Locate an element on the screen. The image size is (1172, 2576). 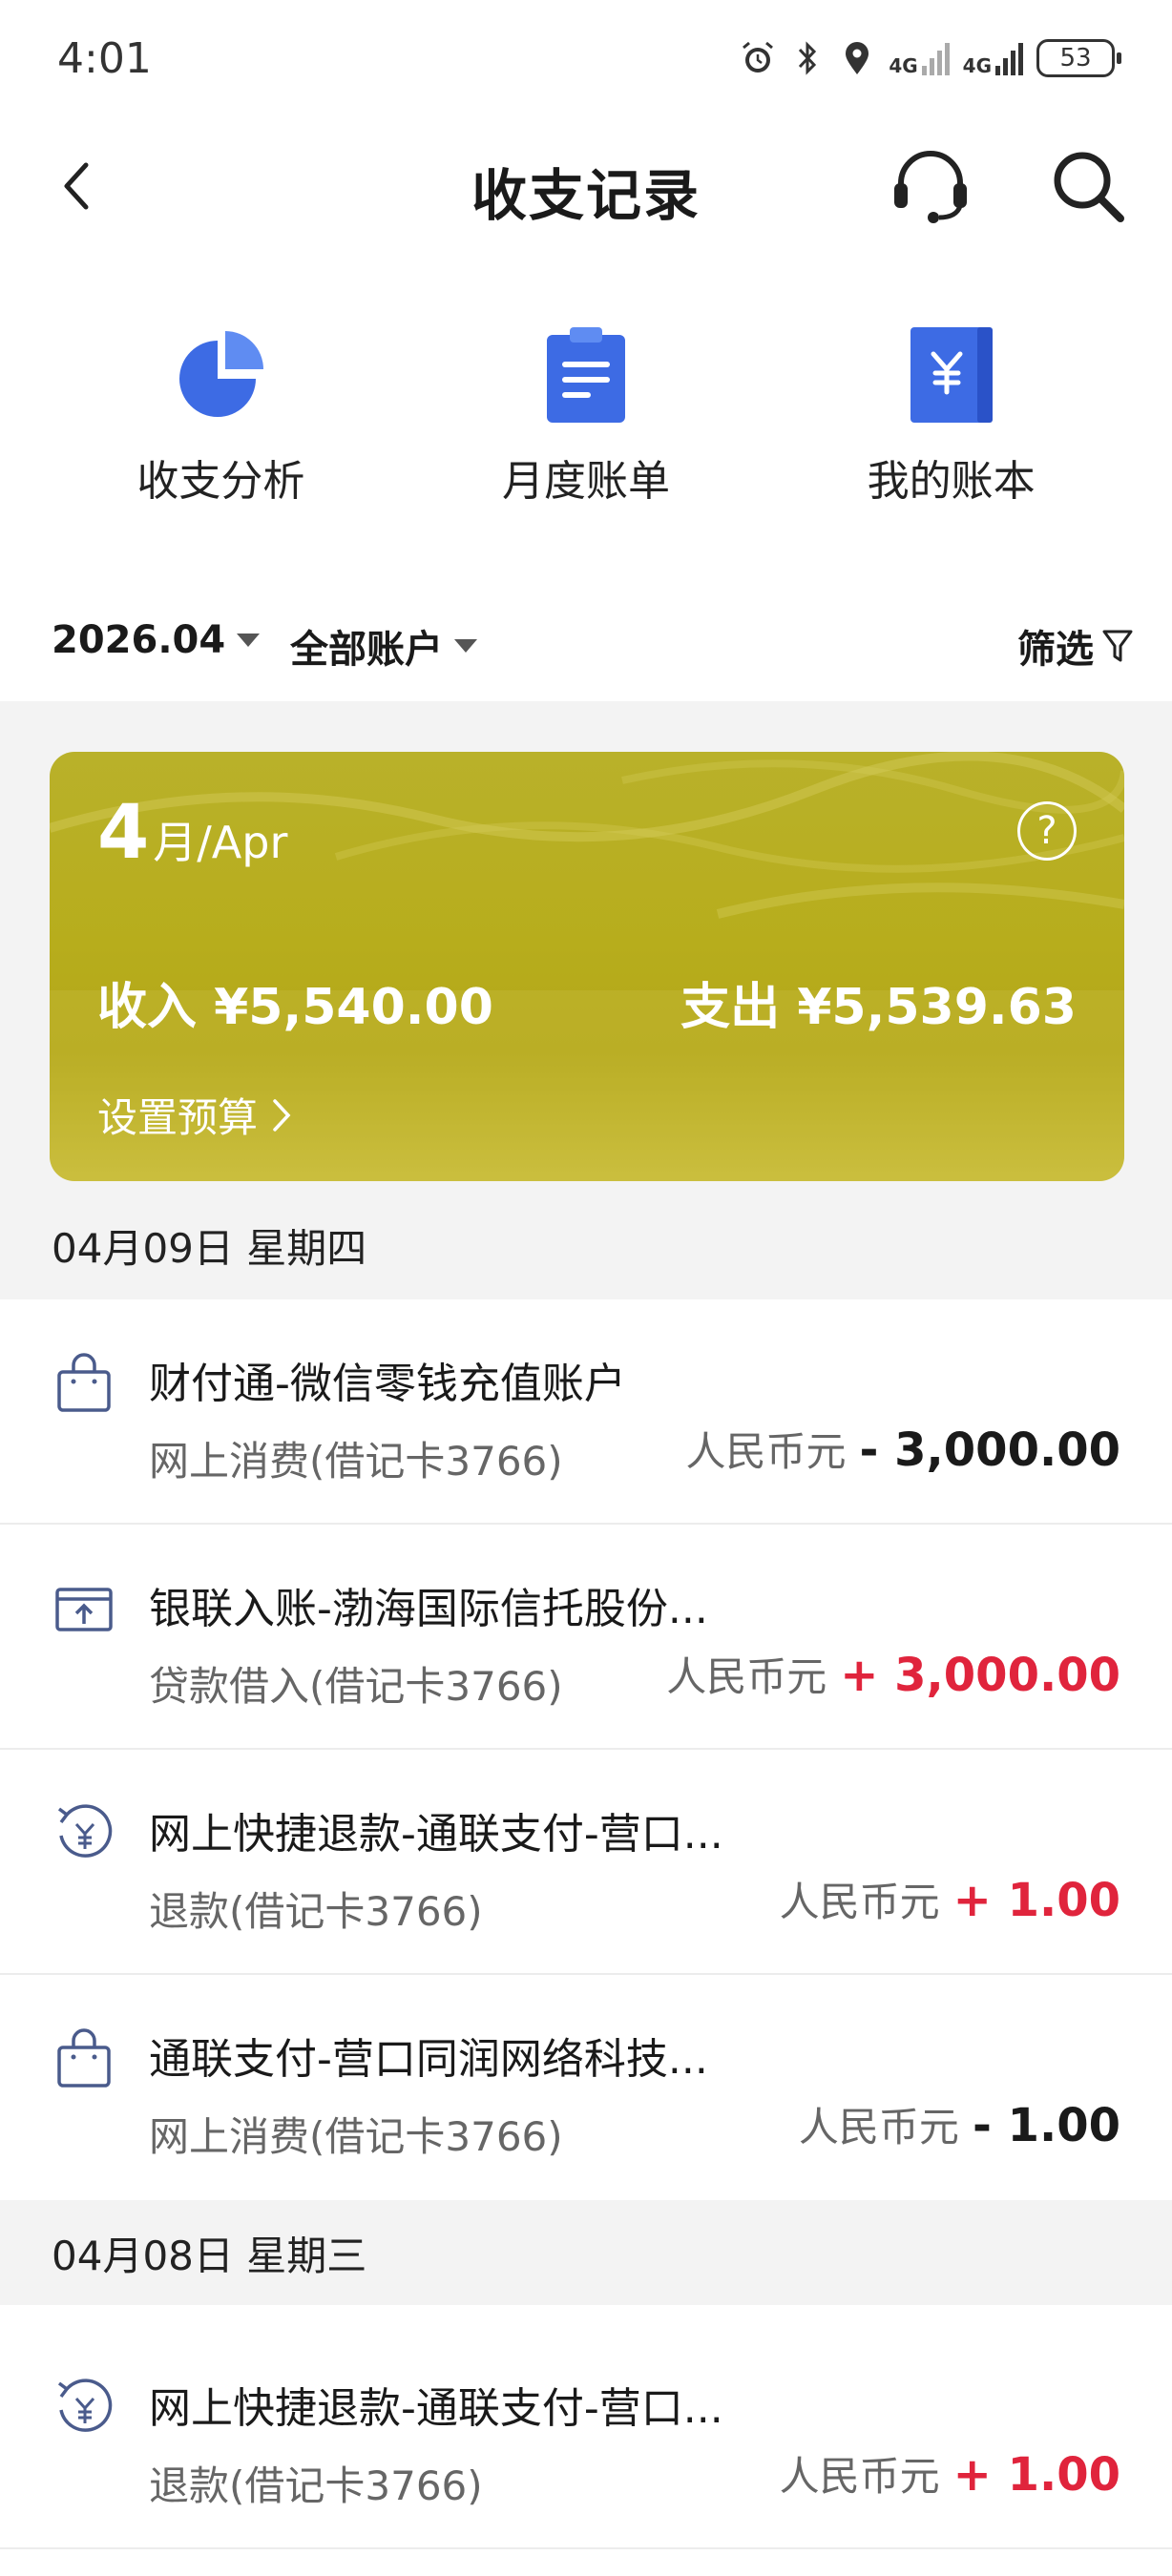
date-header: 04月08日 星期三 is located at coordinates (586, 2252).